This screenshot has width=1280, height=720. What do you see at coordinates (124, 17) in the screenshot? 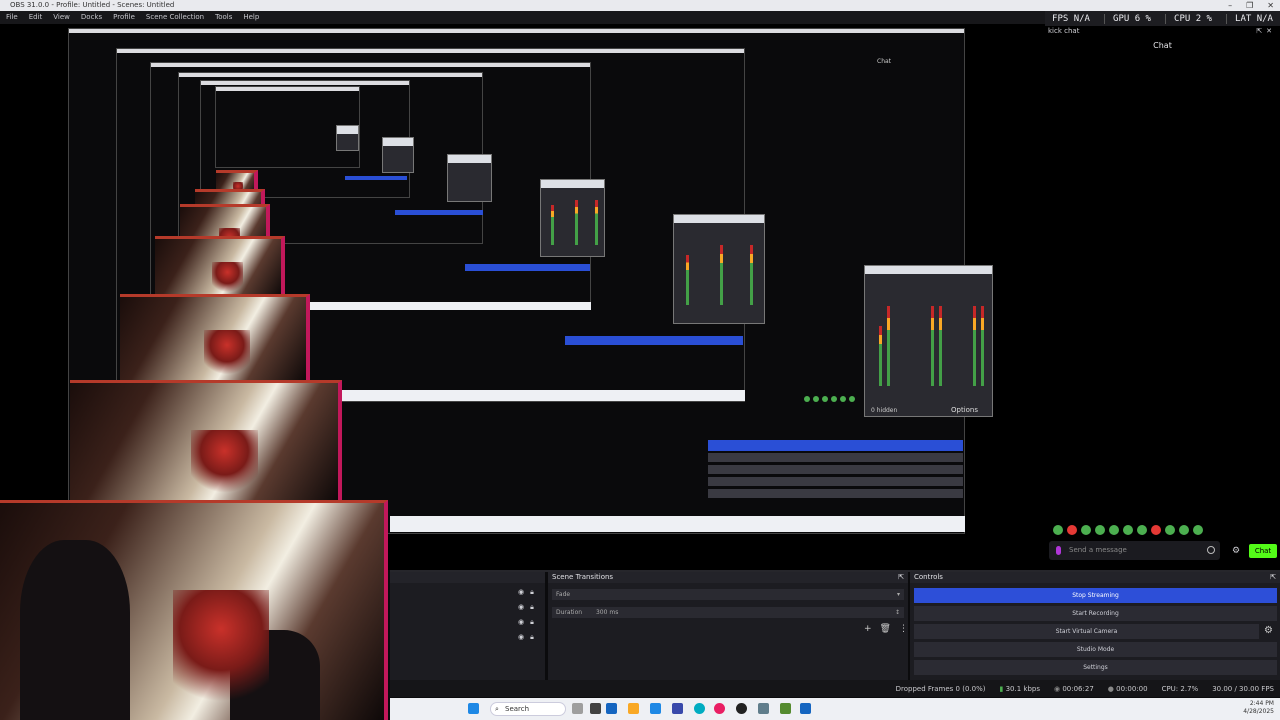
I see `menu-profile: Profile` at bounding box center [124, 17].